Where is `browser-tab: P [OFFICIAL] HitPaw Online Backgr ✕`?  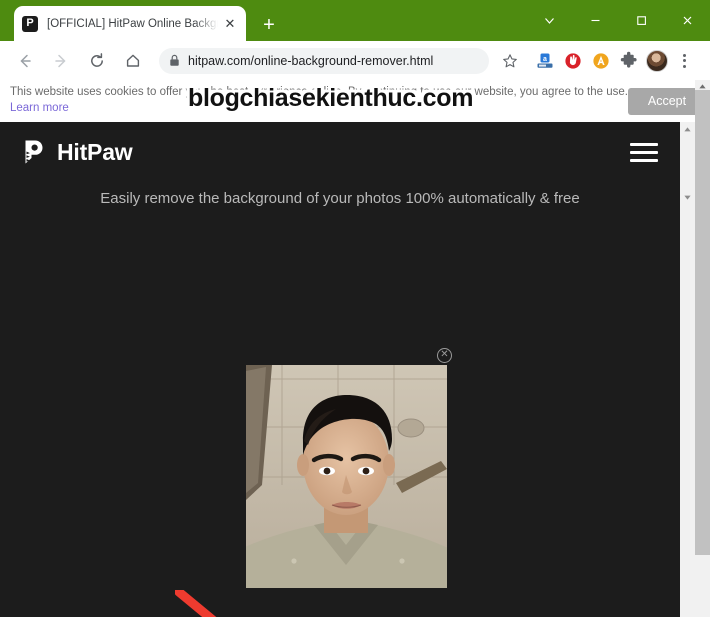
browser-tab: P [OFFICIAL] HitPaw Online Backgr ✕ is located at coordinates (130, 23).